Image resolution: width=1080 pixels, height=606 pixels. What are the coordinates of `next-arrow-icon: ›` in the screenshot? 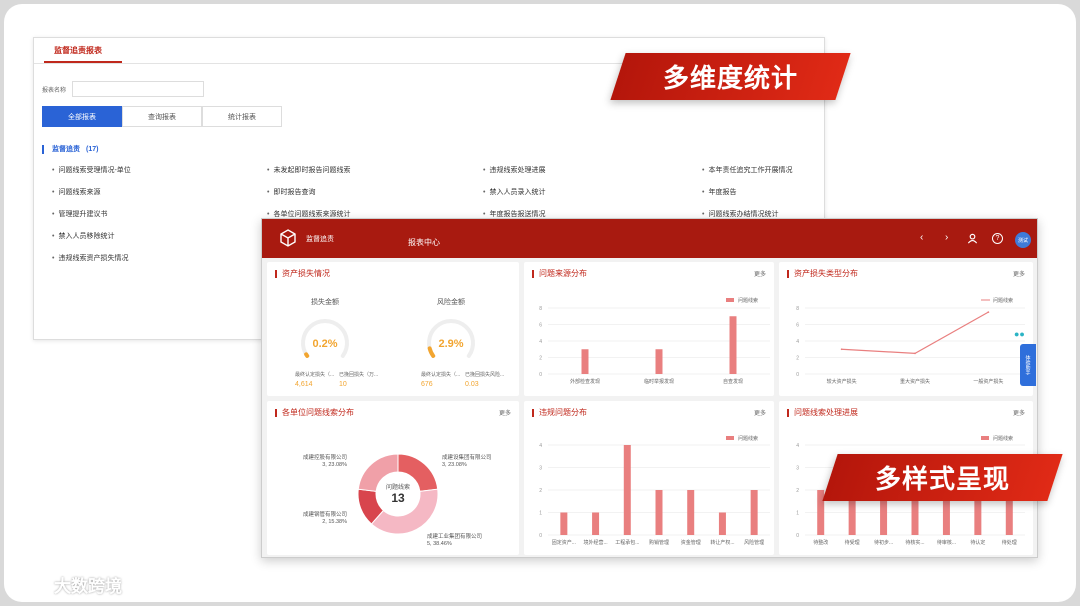 It's located at (946, 237).